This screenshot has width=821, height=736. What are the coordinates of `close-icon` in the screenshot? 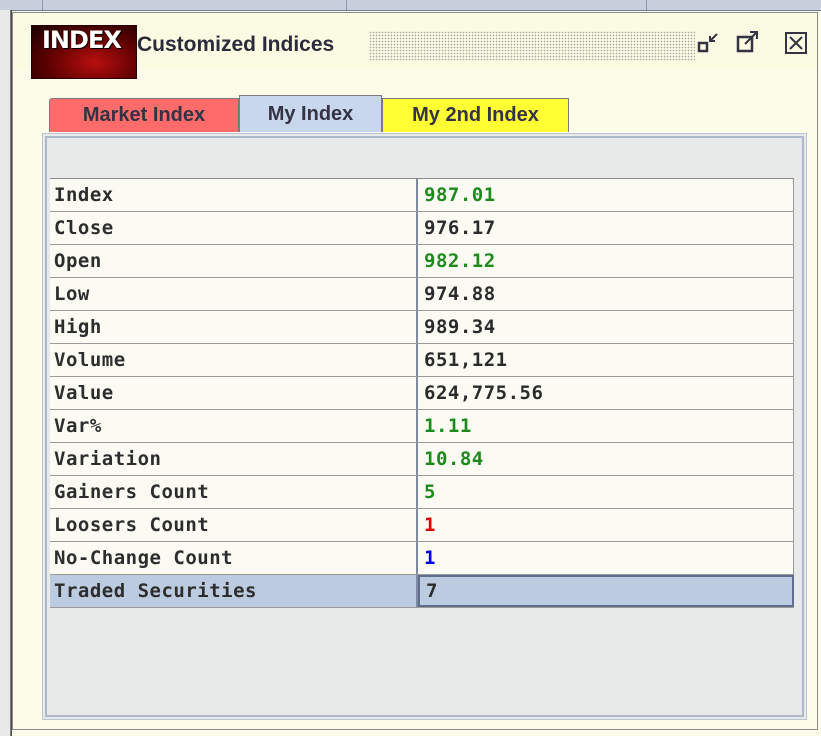 It's located at (796, 43).